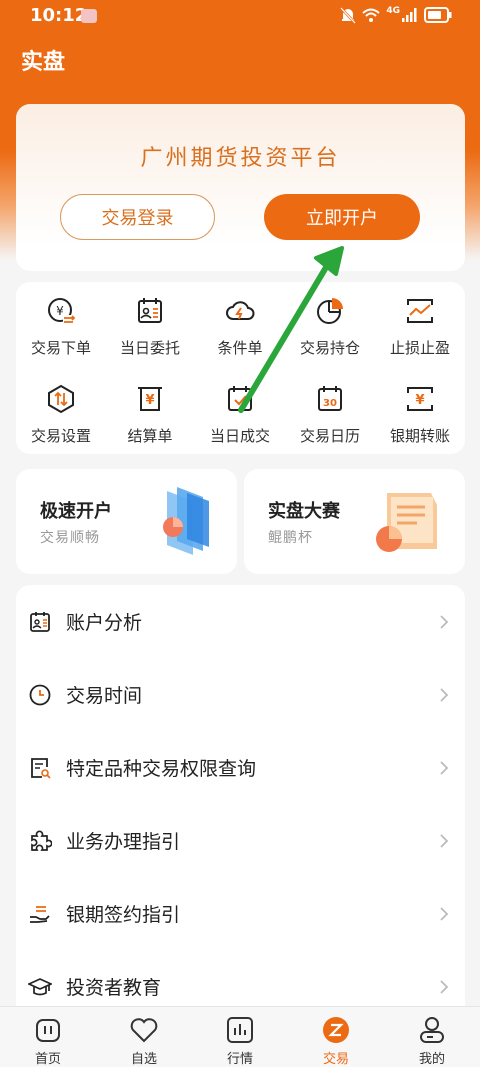  I want to click on graduation-cap-icon, so click(40, 986).